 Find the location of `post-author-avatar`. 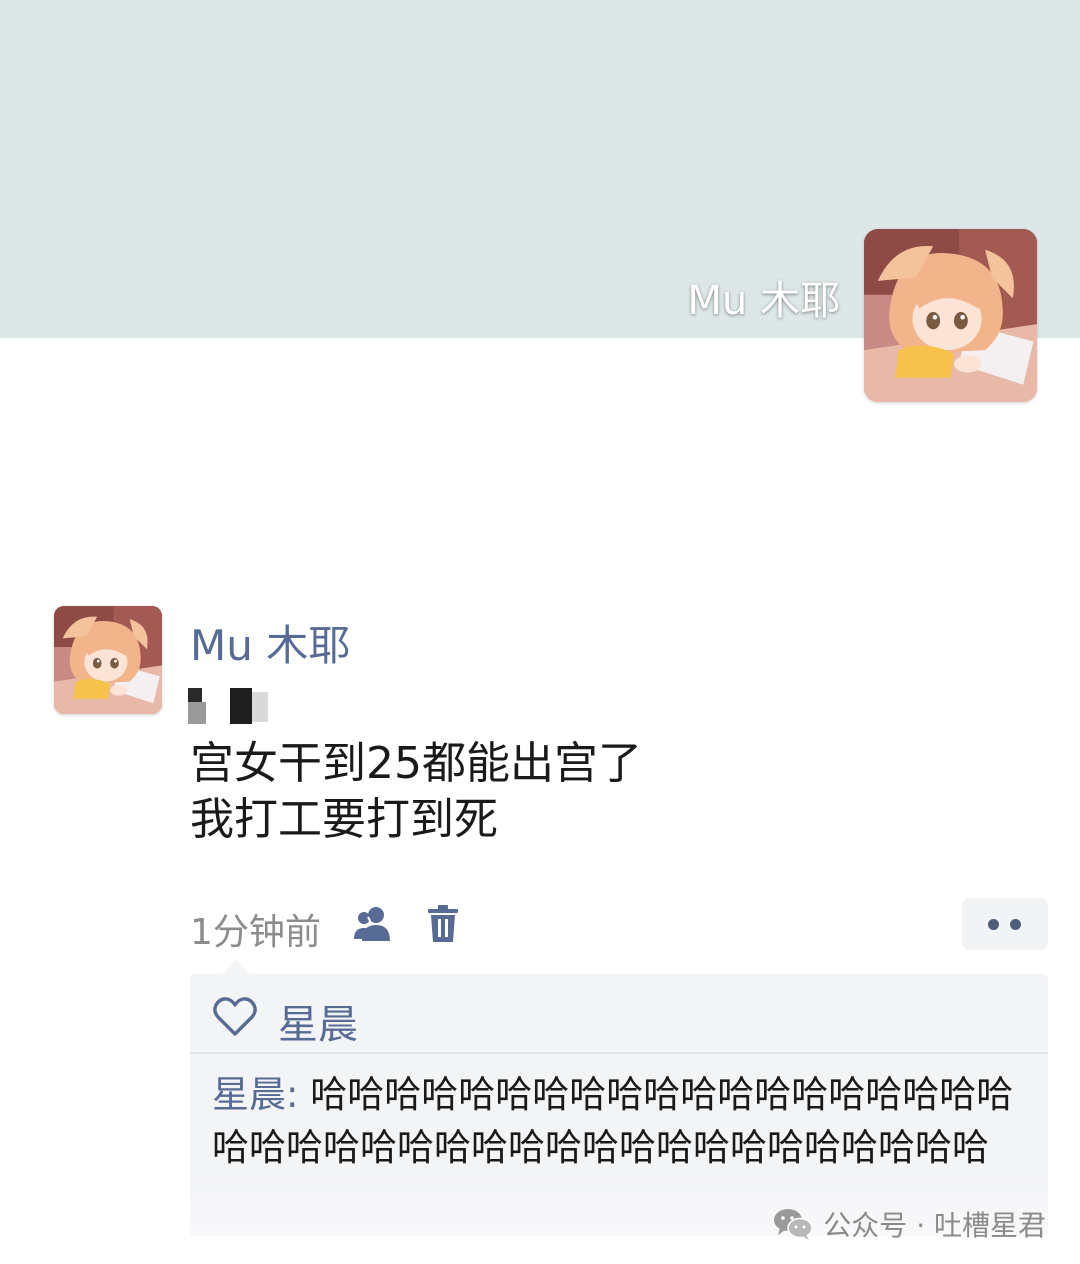

post-author-avatar is located at coordinates (108, 660).